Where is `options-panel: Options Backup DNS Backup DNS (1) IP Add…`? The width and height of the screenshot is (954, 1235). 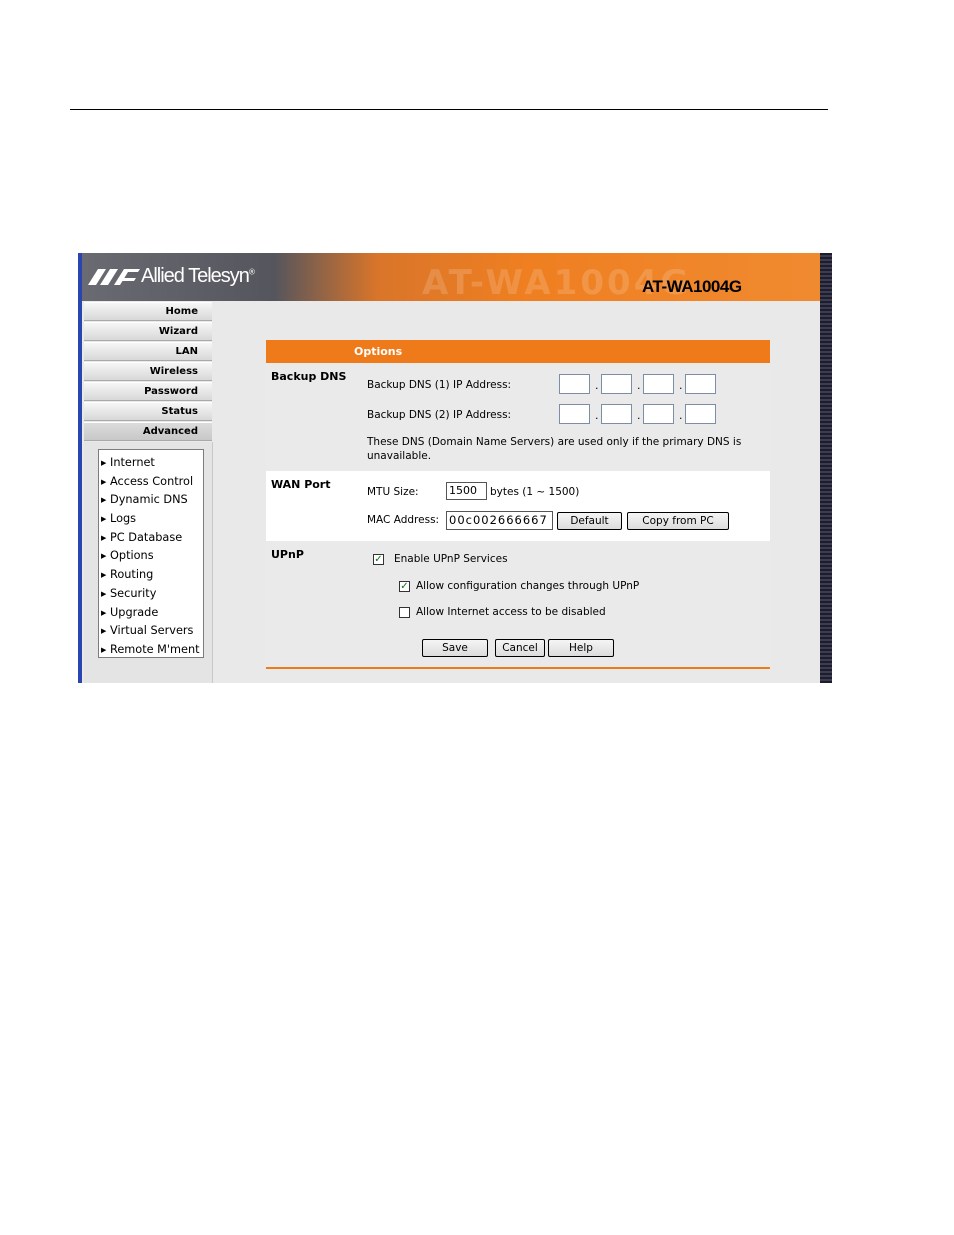
options-panel: Options Backup DNS Backup DNS (1) IP Add… is located at coordinates (518, 505).